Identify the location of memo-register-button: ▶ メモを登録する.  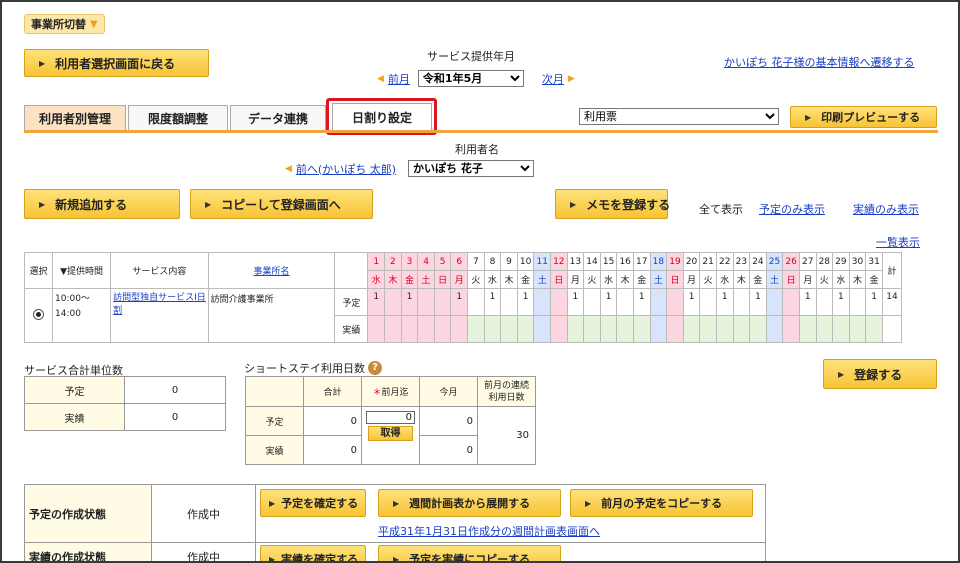
(612, 204).